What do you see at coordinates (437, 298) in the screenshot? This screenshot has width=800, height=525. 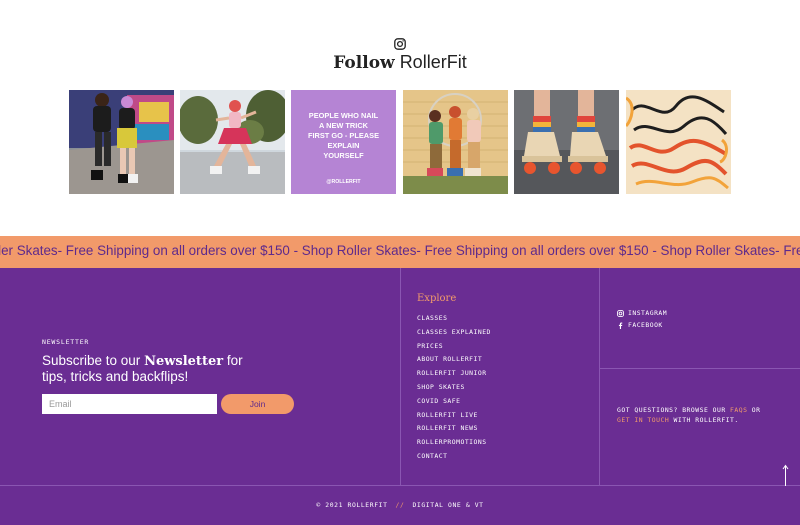 I see `explore-title: Explore` at bounding box center [437, 298].